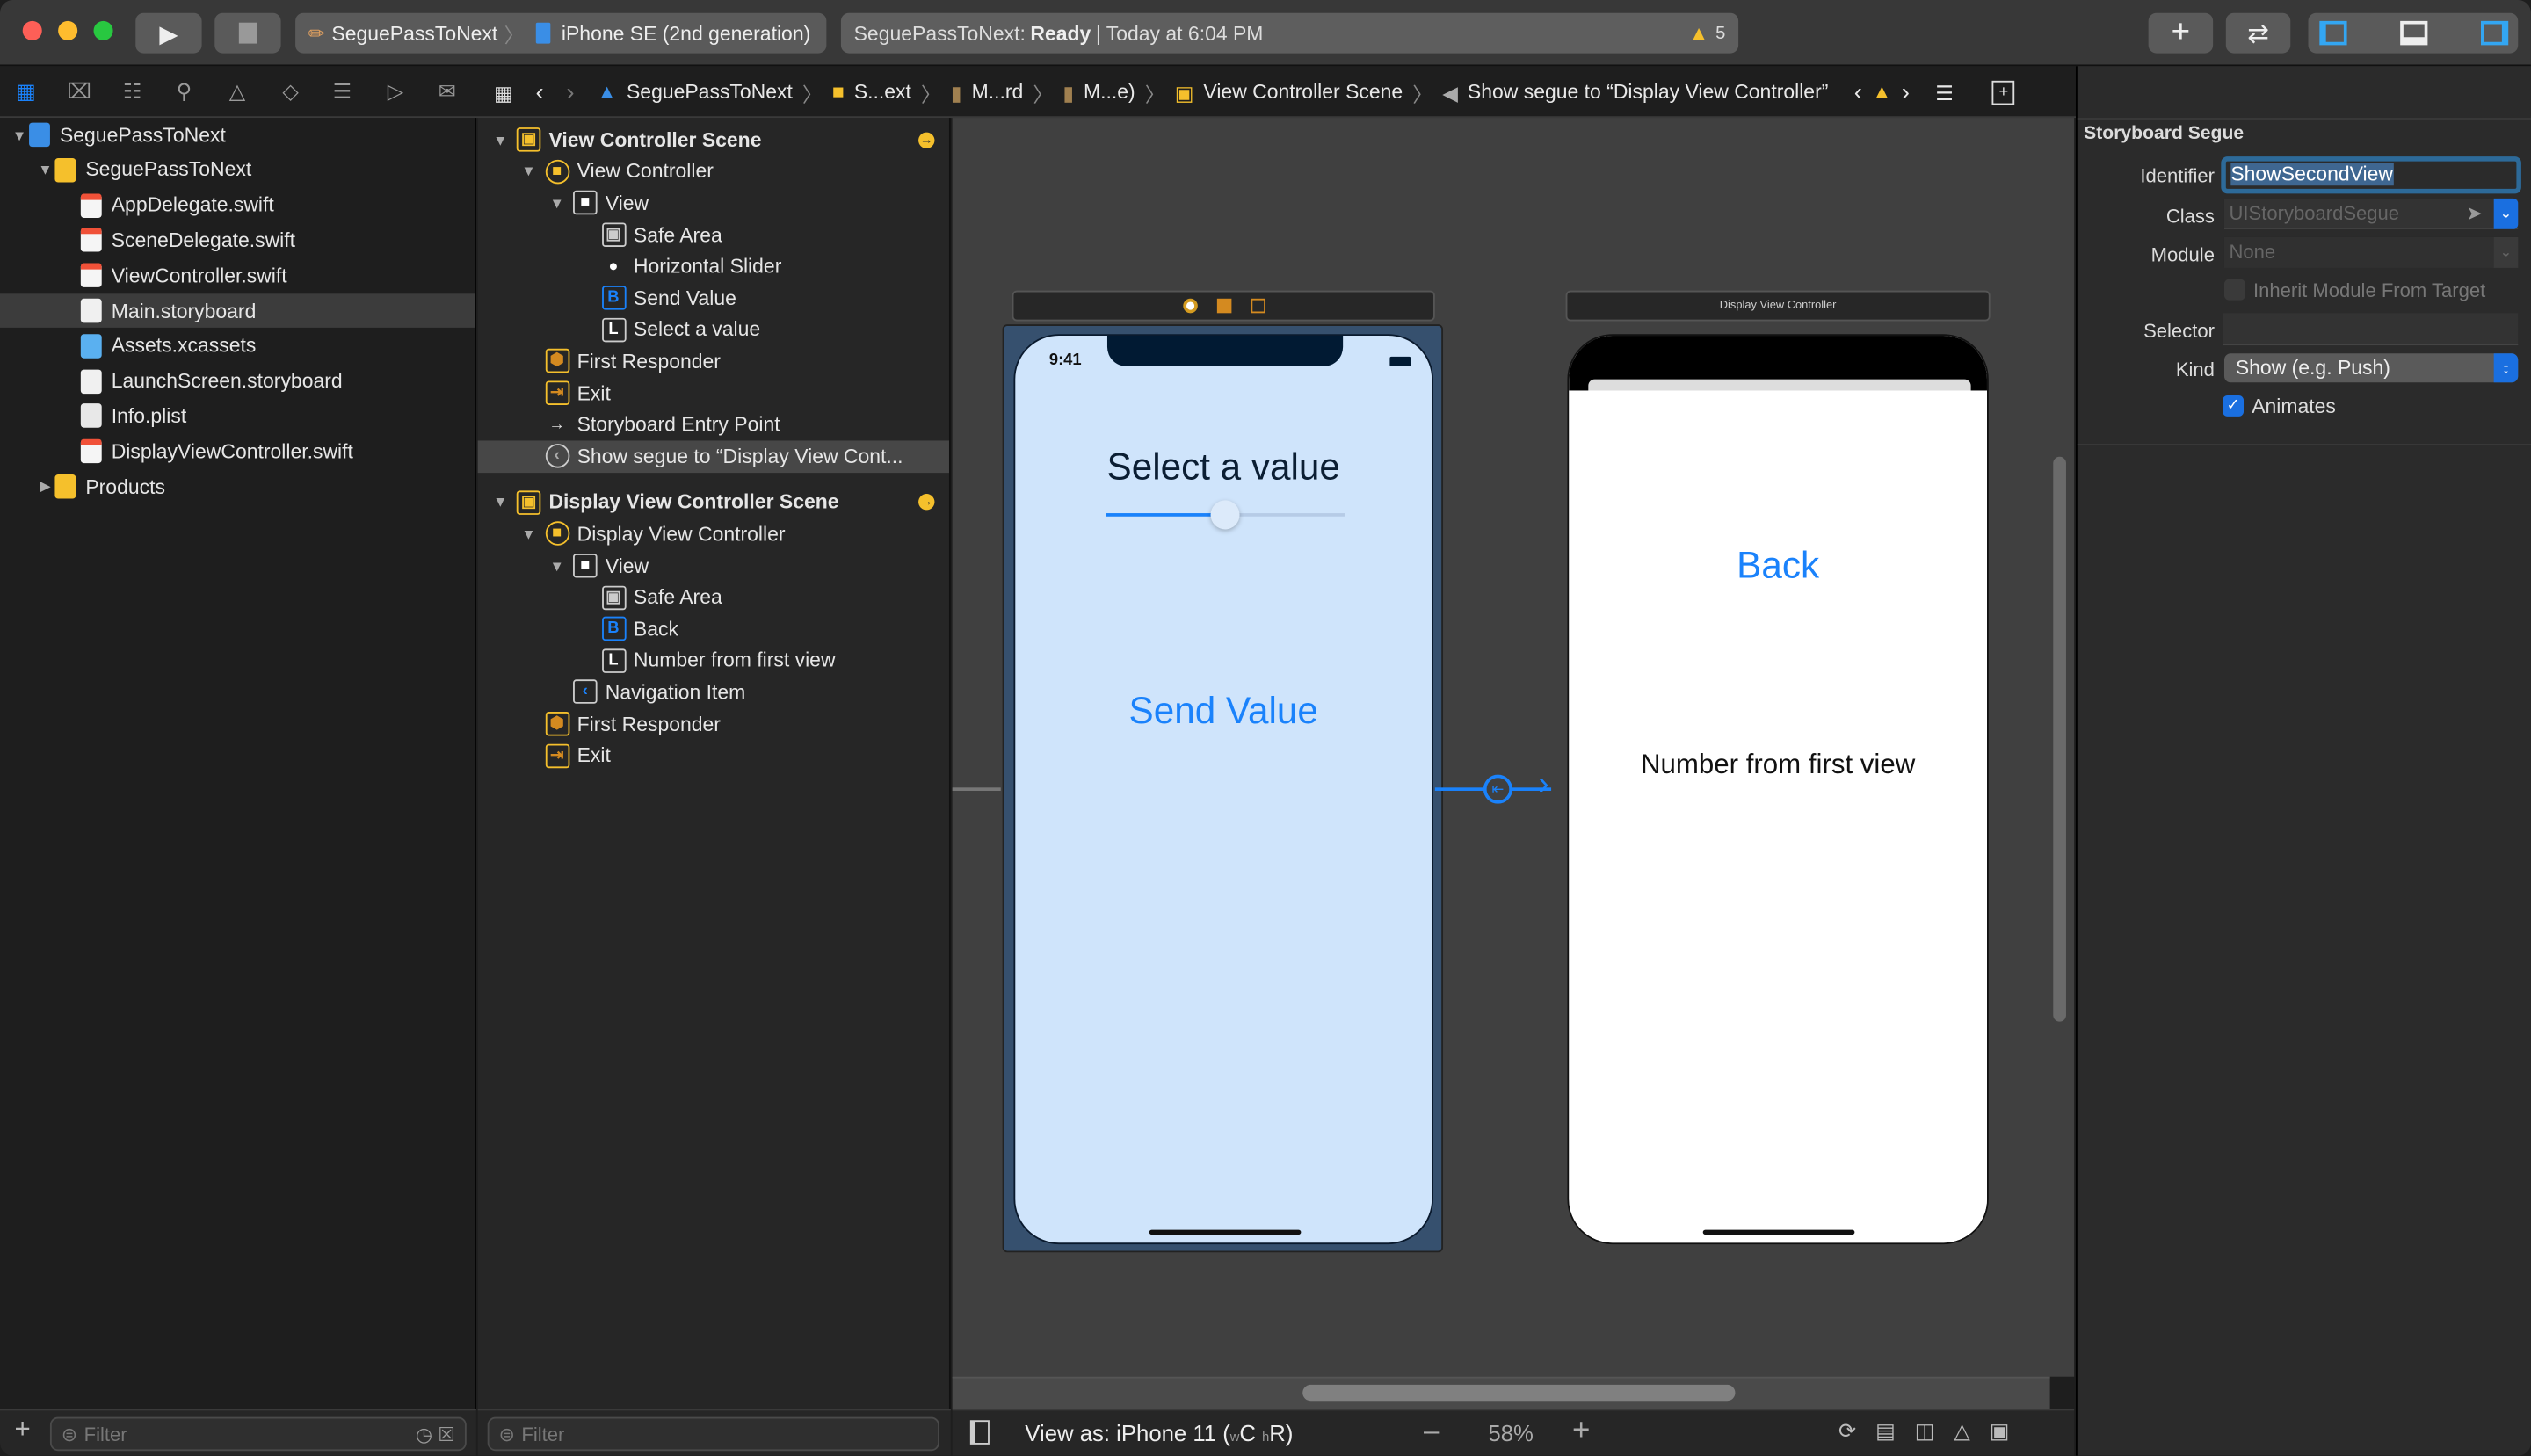 The width and height of the screenshot is (2531, 1456). I want to click on toggle-outline-icon, so click(979, 1432).